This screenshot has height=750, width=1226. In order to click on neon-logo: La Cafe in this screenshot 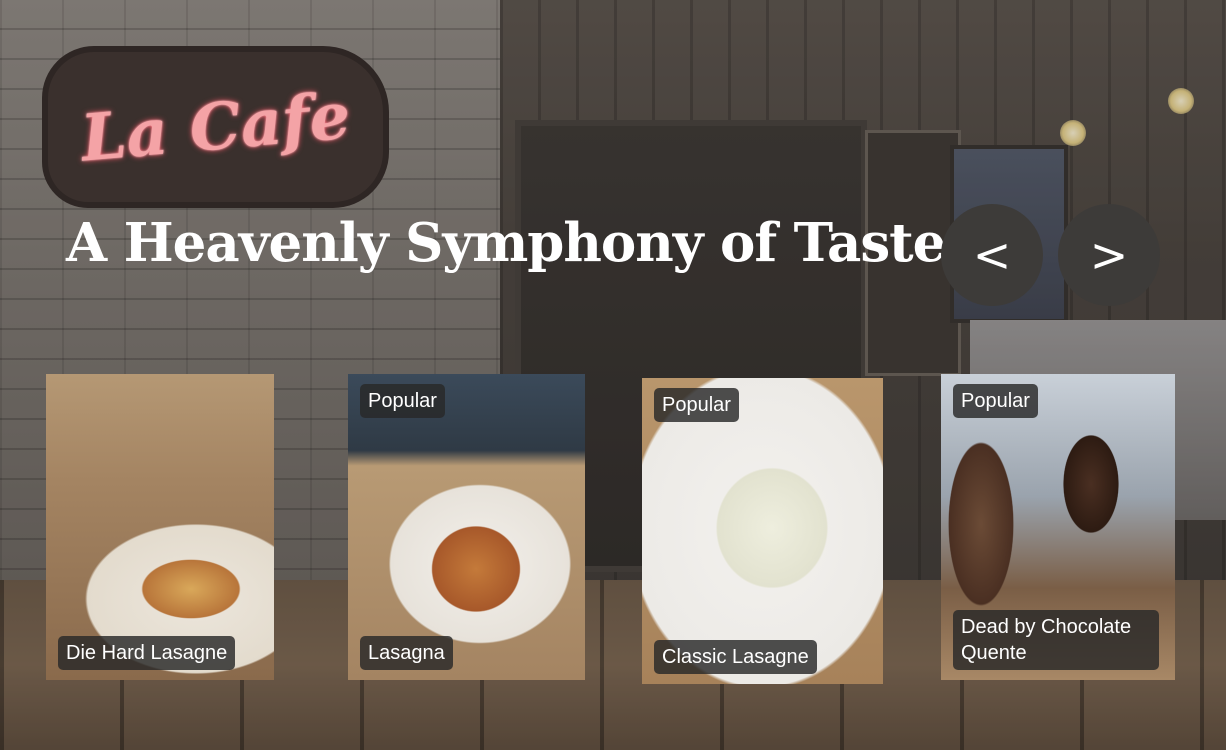, I will do `click(215, 127)`.